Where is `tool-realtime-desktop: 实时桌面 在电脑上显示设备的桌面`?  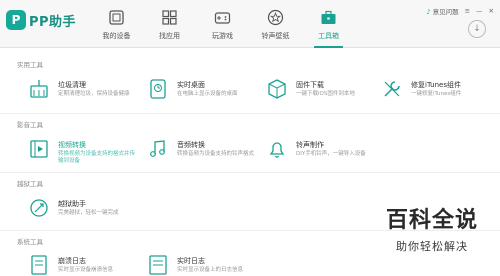
tool-realtime-desktop: 实时桌面 在电脑上显示设备的桌面 is located at coordinates (202, 92).